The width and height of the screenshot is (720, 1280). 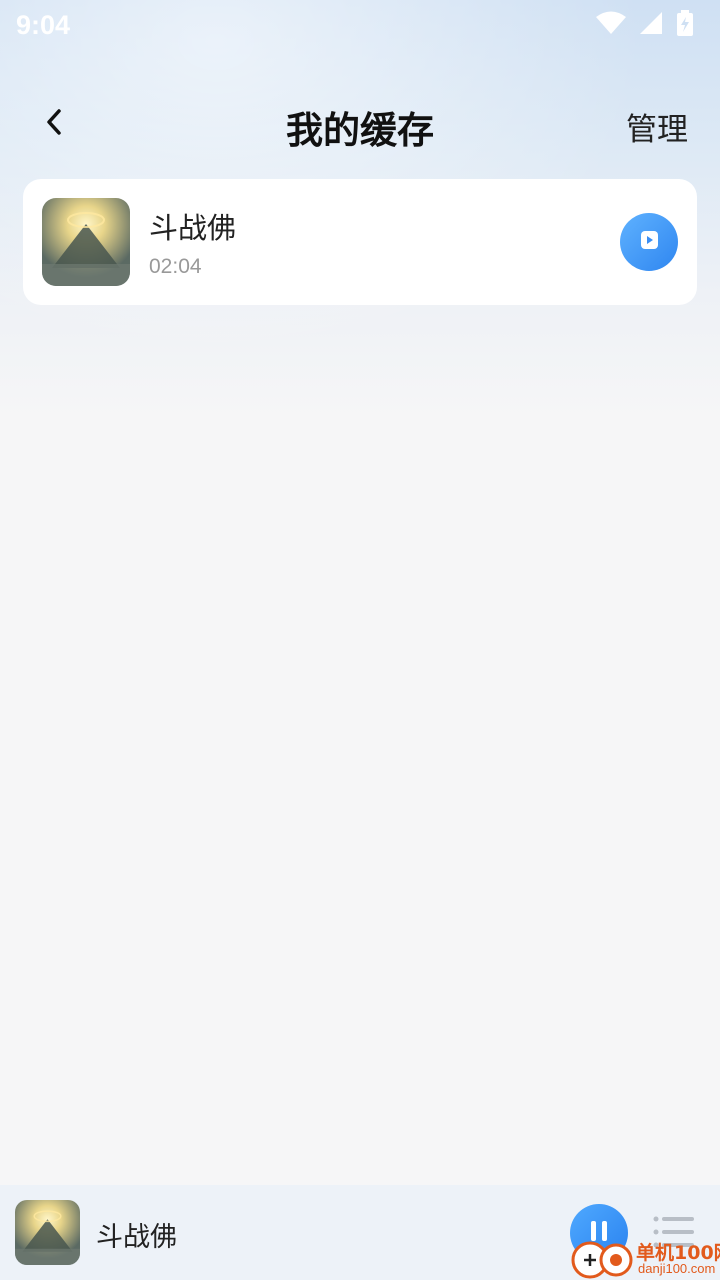 I want to click on cache-item: 斗战佛 02:04, so click(x=360, y=242).